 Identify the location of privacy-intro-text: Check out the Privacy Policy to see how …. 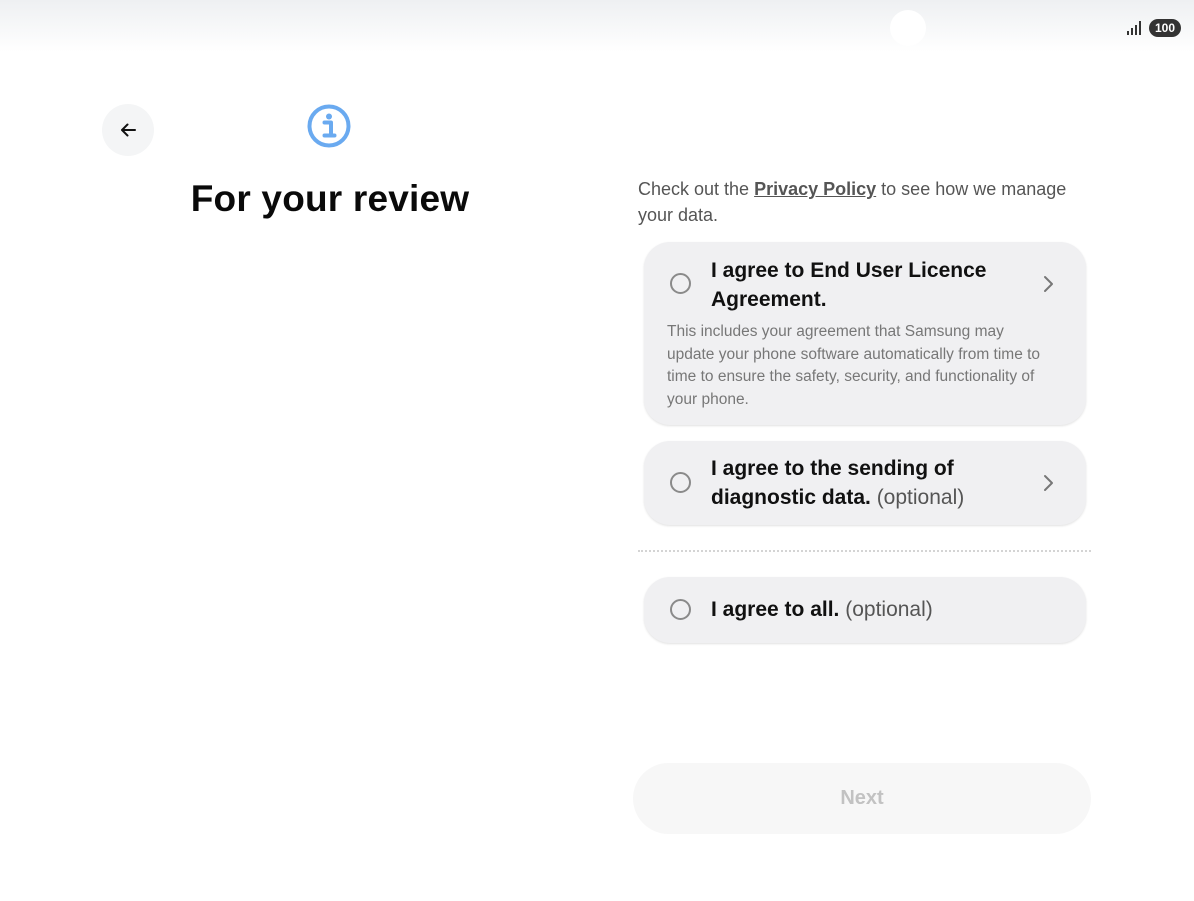
(853, 202).